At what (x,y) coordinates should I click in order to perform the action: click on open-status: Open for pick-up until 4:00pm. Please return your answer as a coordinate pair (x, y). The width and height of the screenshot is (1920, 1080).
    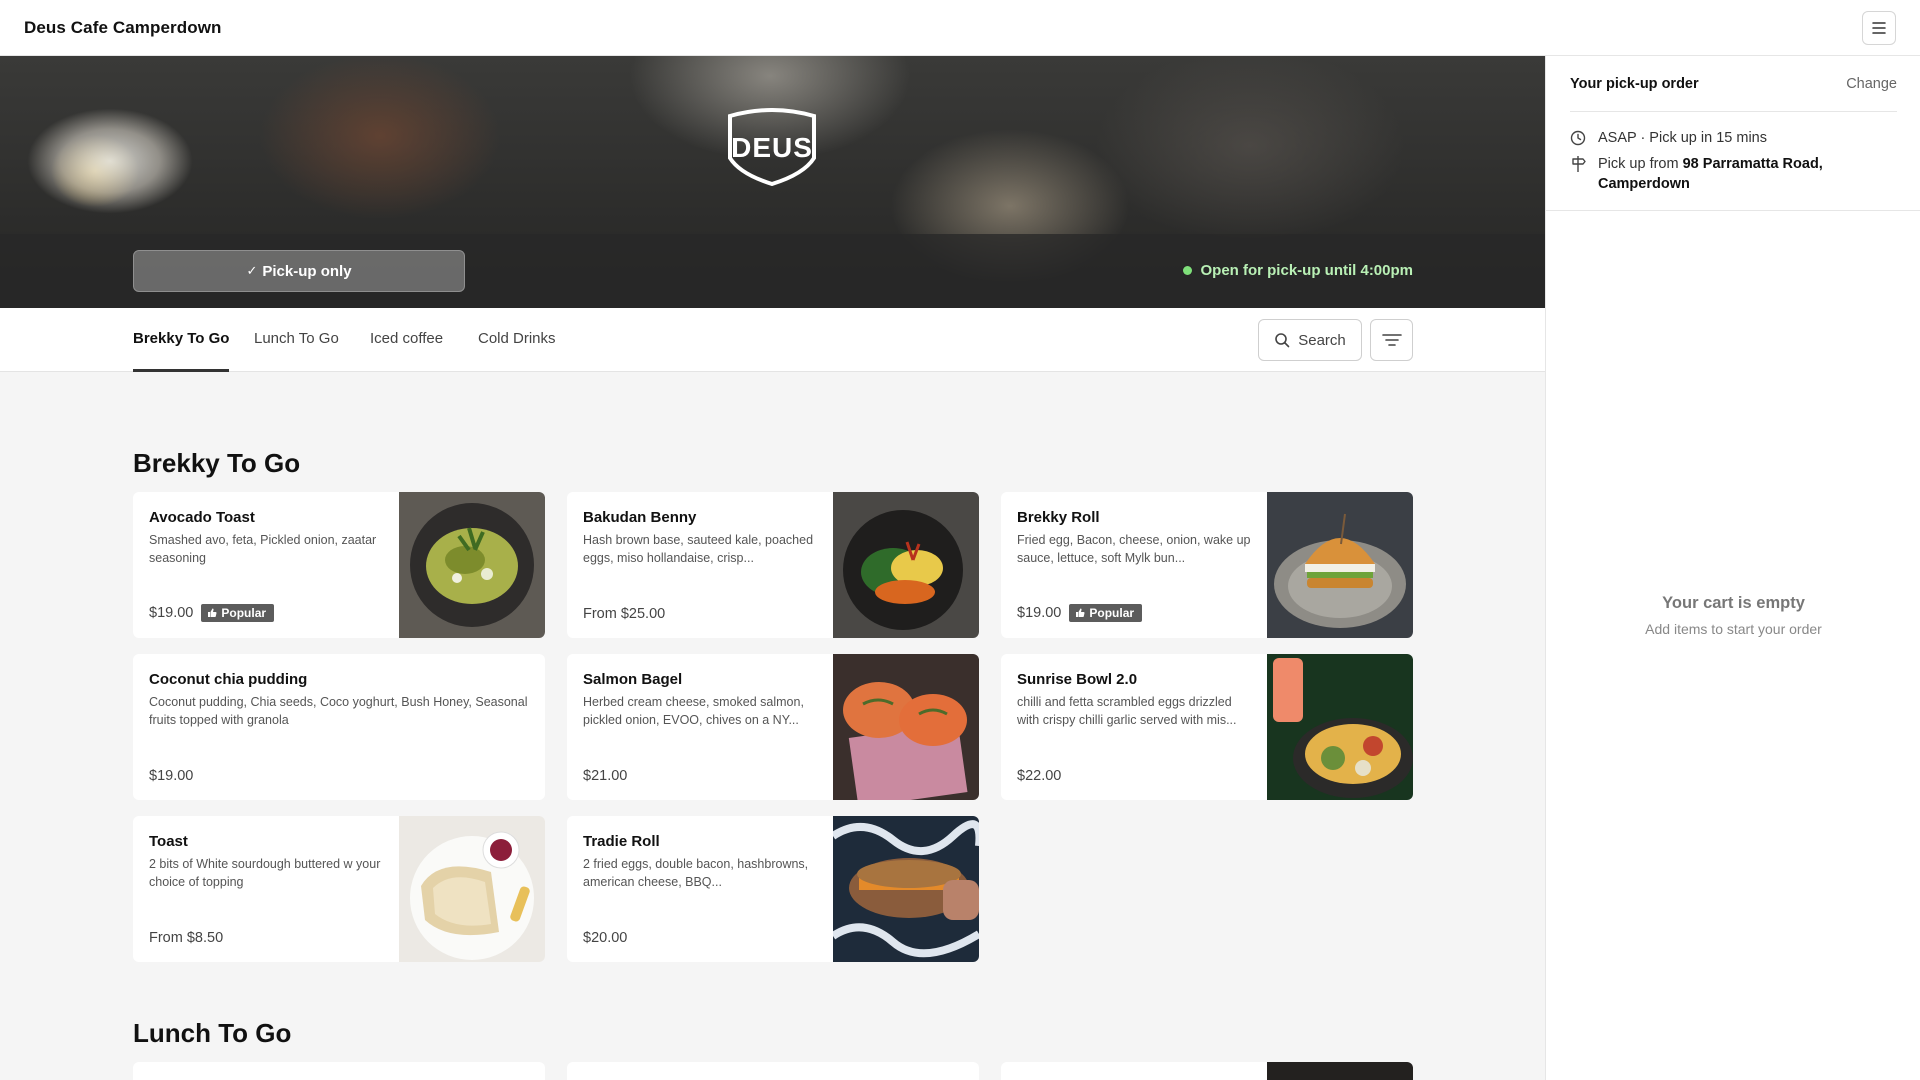
    Looking at the image, I should click on (1298, 270).